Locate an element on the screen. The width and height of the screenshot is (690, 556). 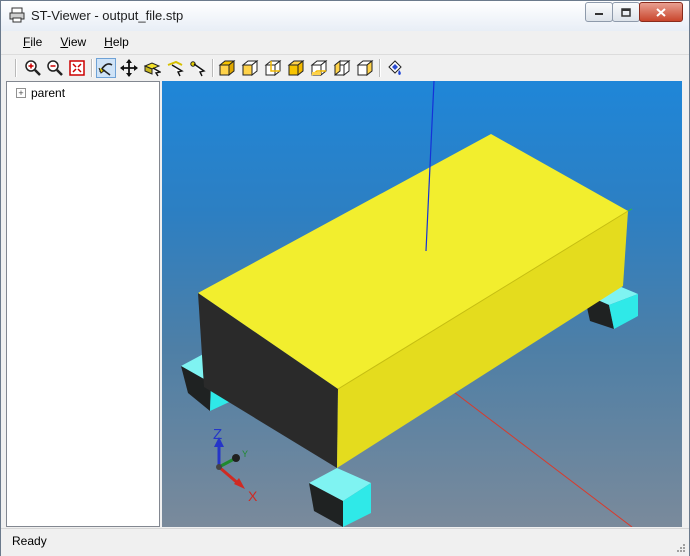
triad-z-label: Z is located at coordinates (217, 434).